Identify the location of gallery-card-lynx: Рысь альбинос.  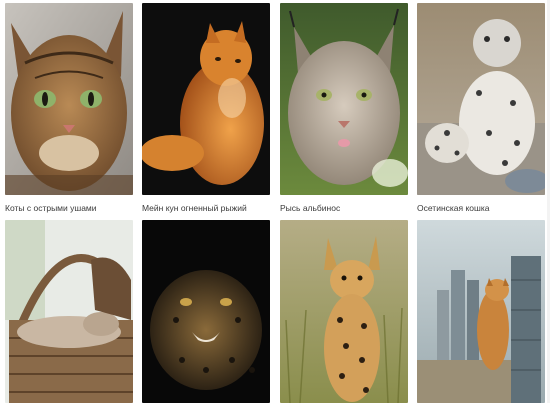
(344, 108).